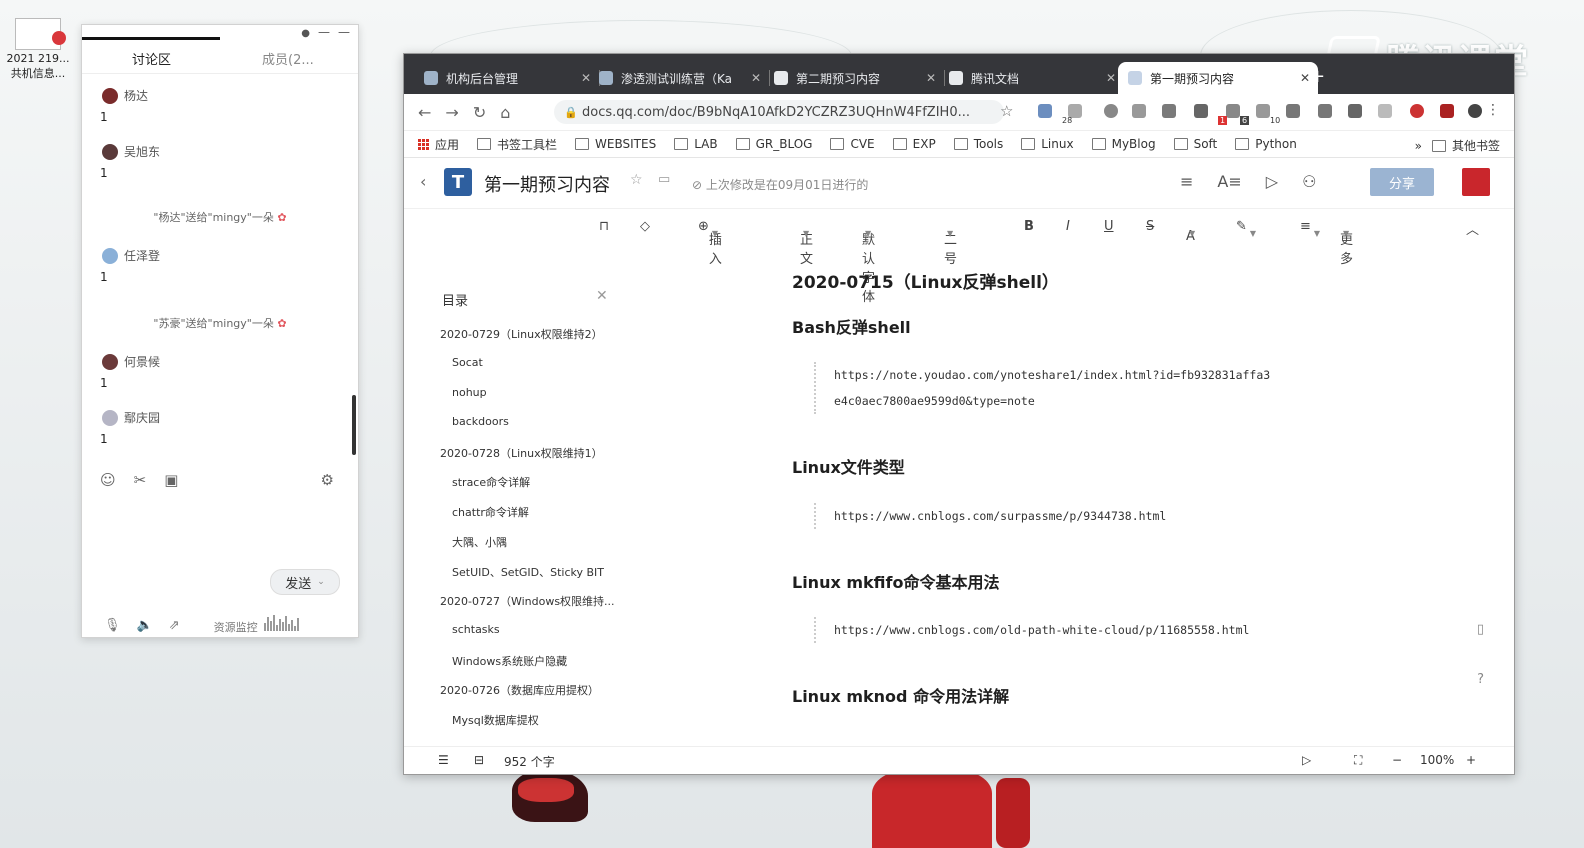  I want to click on device-preview-icon: ▯, so click(1480, 629).